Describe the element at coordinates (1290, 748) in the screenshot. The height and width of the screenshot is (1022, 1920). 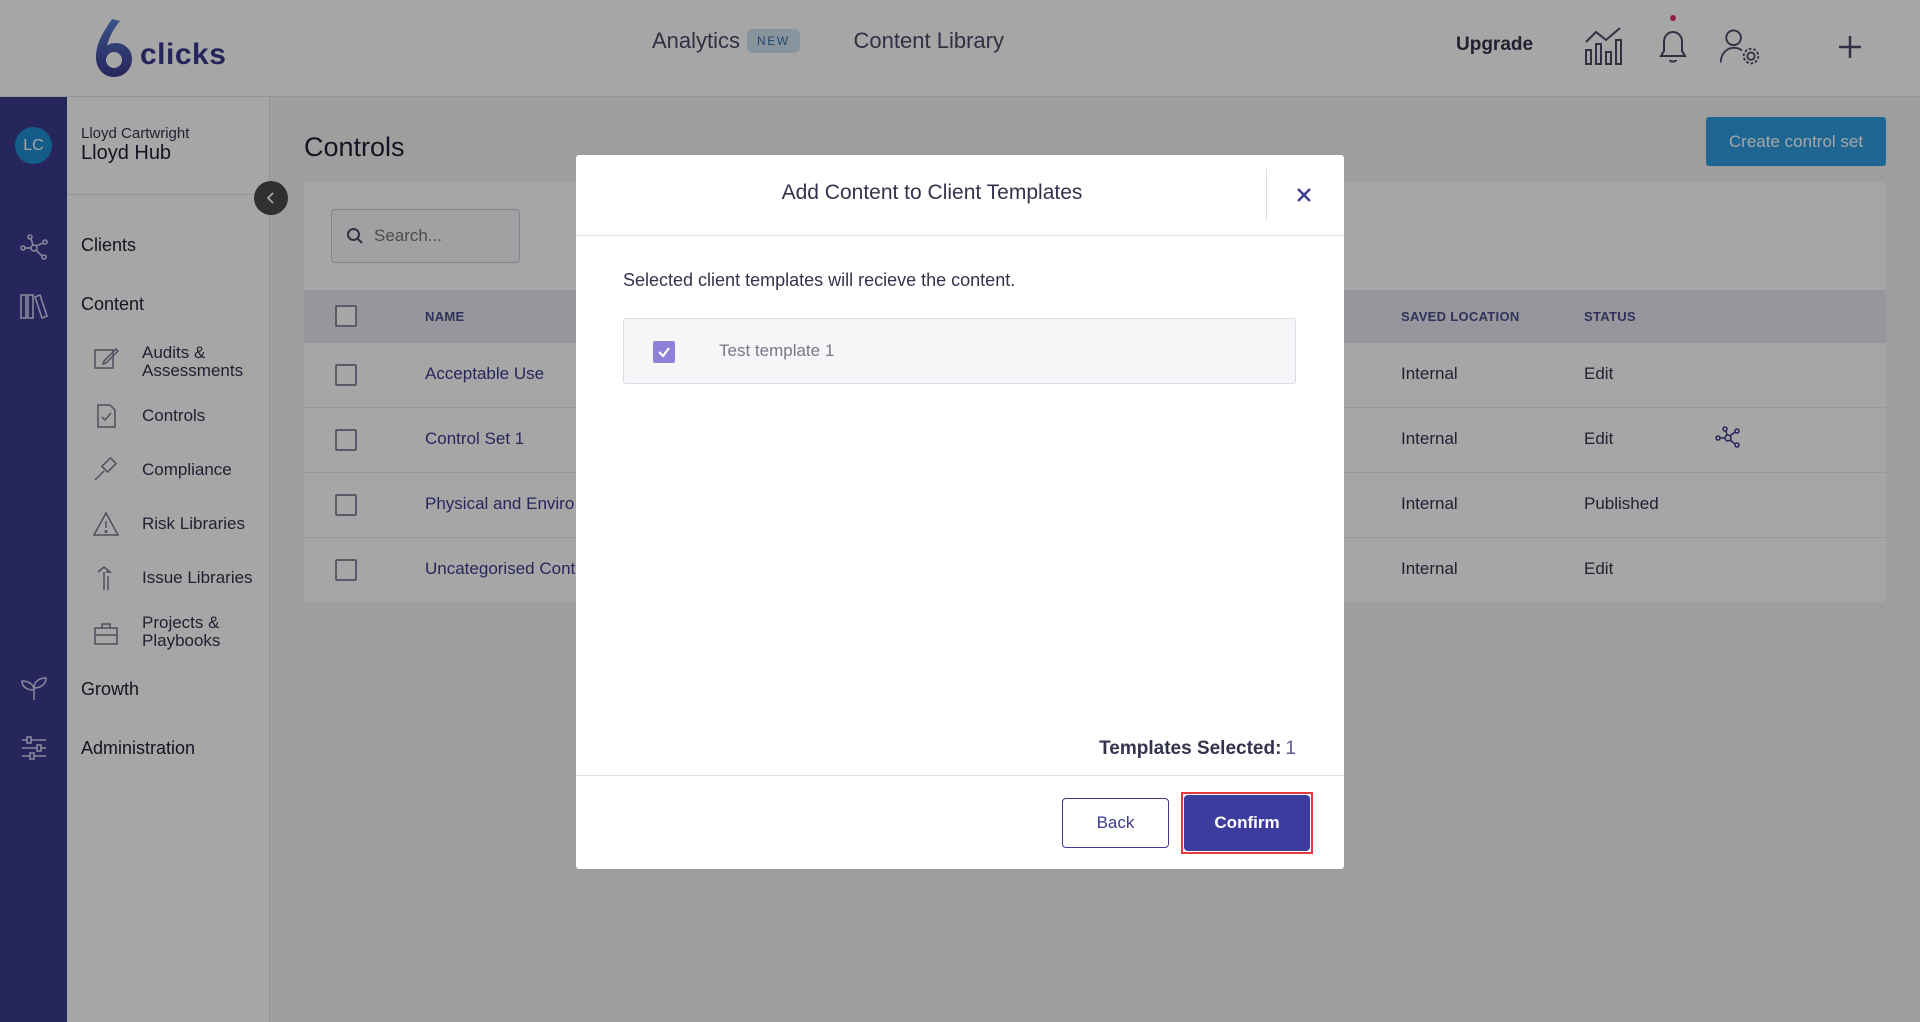
I see `templates-selected-value: 1` at that location.